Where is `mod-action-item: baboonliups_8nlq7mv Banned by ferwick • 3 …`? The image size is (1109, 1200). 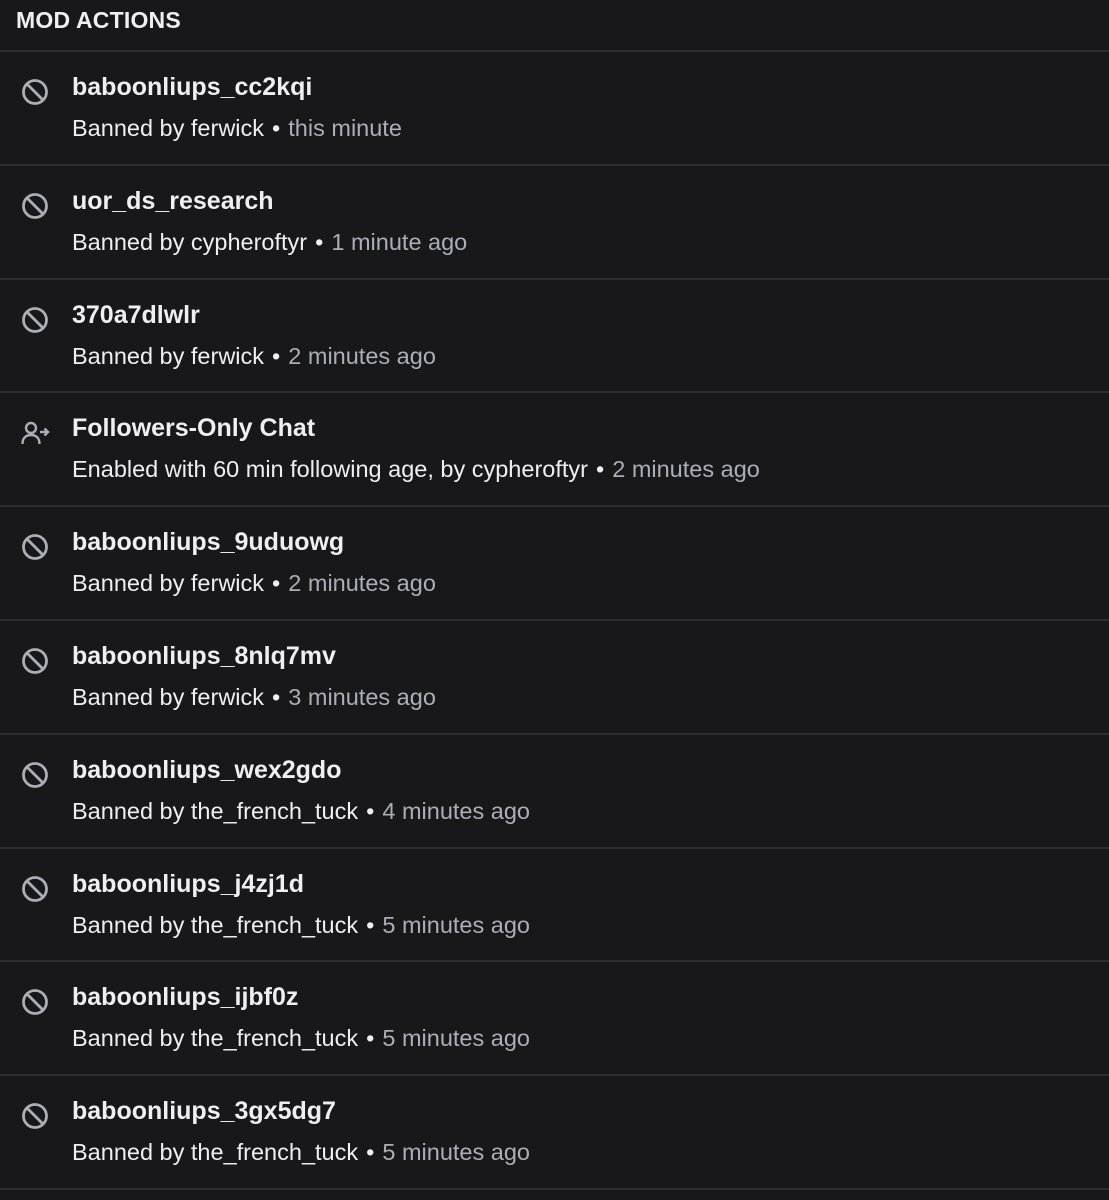 mod-action-item: baboonliups_8nlq7mv Banned by ferwick • 3 … is located at coordinates (554, 678).